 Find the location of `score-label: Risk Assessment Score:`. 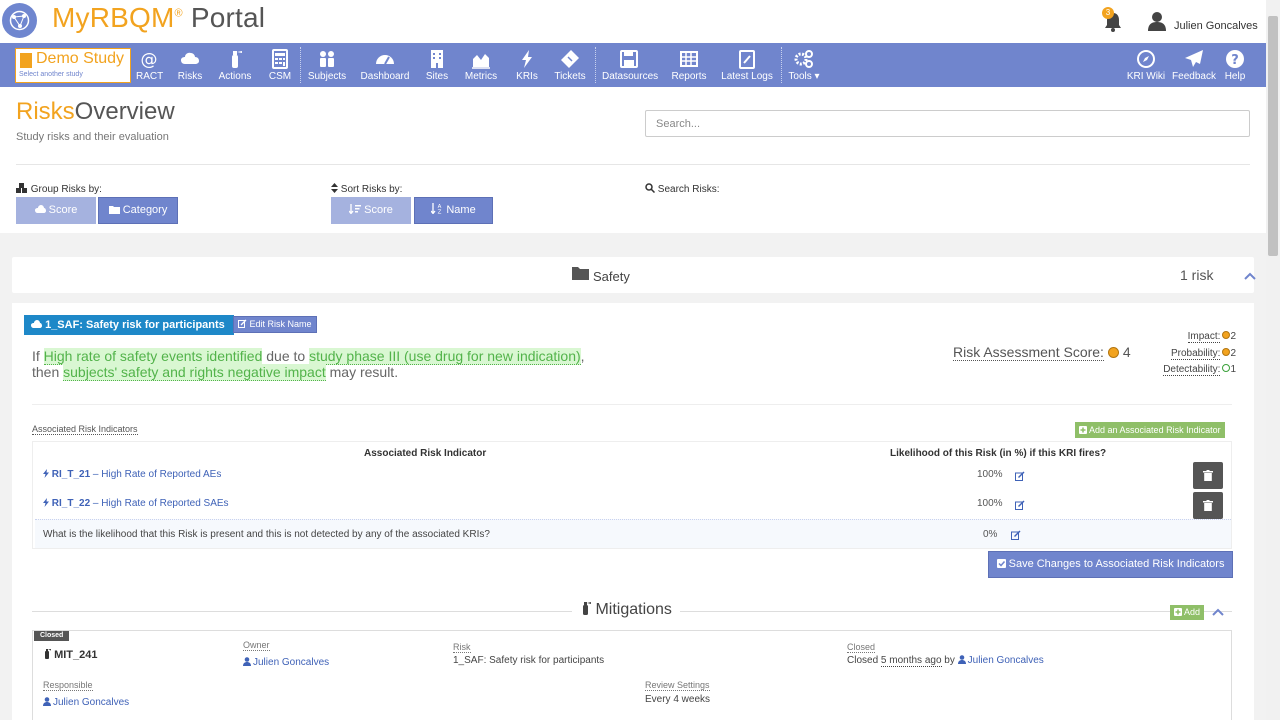

score-label: Risk Assessment Score: is located at coordinates (1028, 352).